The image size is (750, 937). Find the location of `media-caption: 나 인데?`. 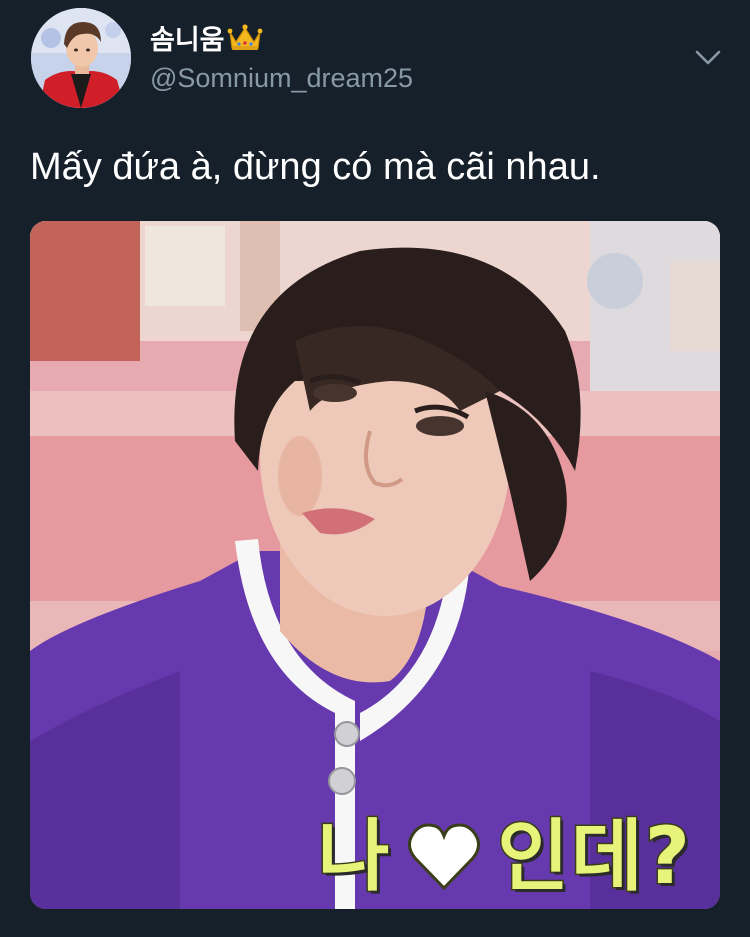

media-caption: 나 인데? is located at coordinates (375, 857).